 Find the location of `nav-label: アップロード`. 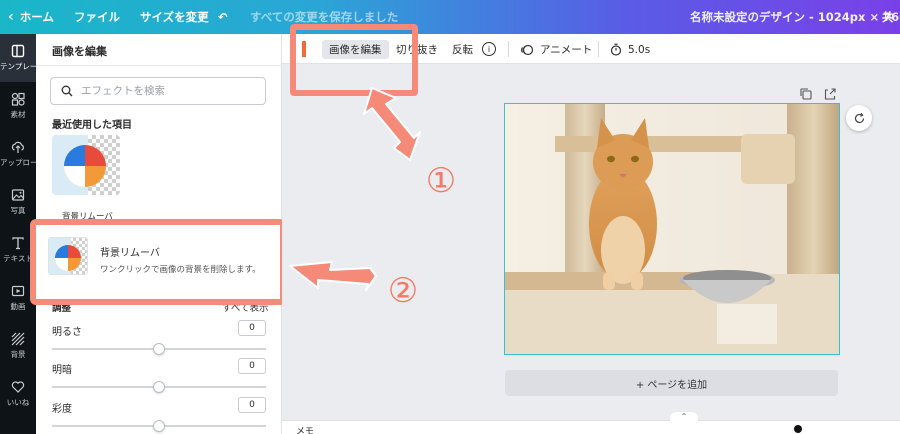

nav-label: アップロード is located at coordinates (18, 162).